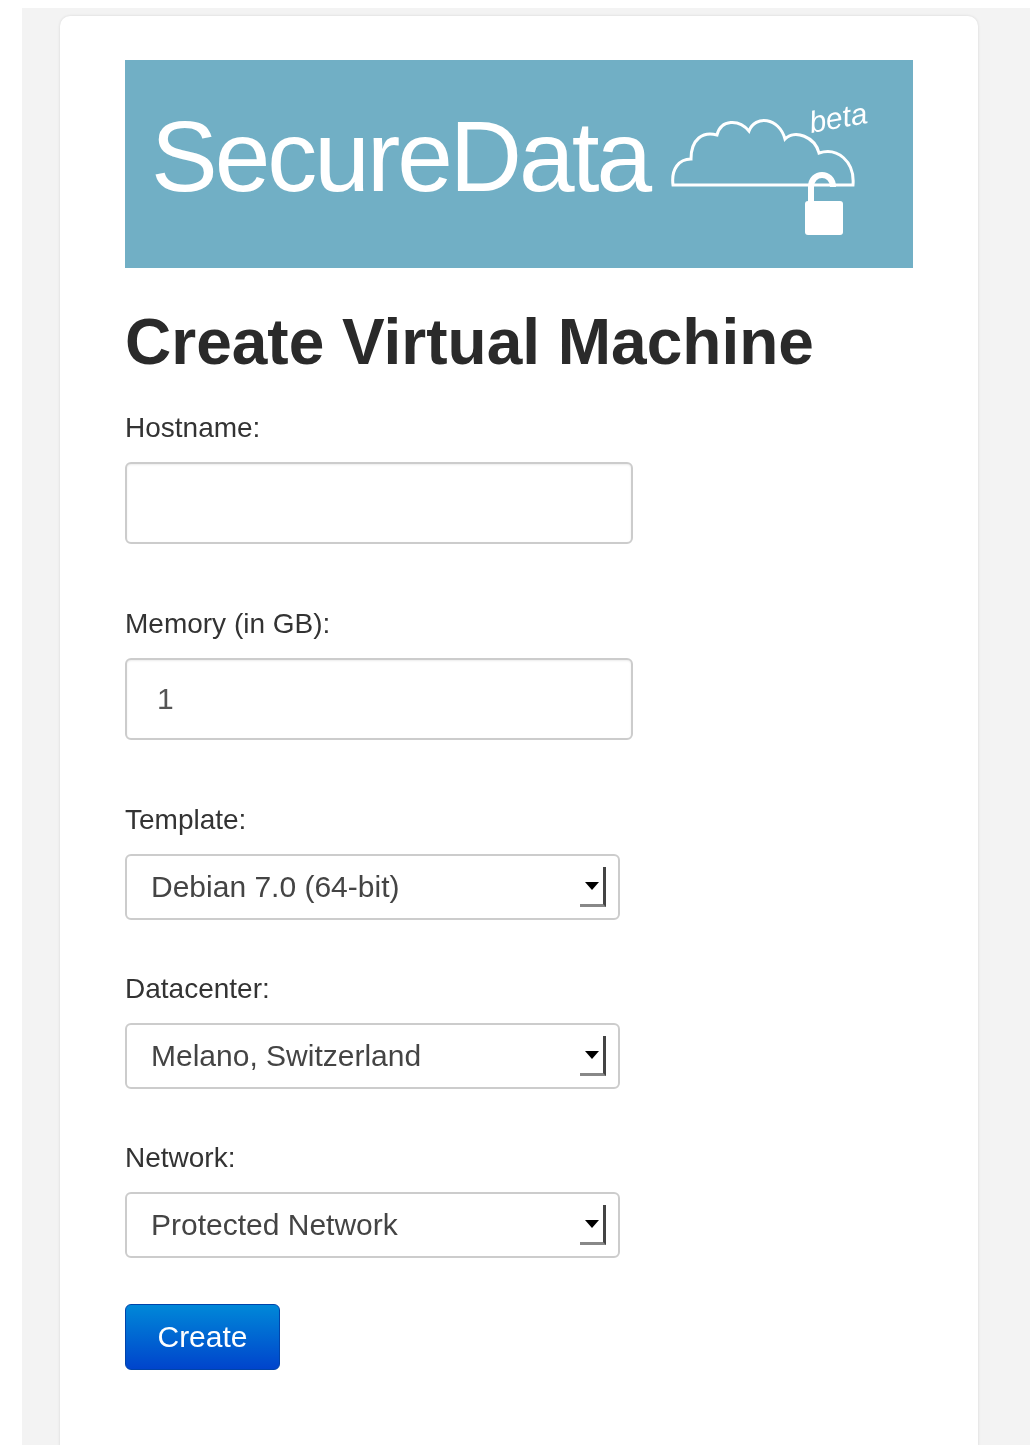 This screenshot has width=1036, height=1445. What do you see at coordinates (181, 1158) in the screenshot?
I see `field-label: Network:` at bounding box center [181, 1158].